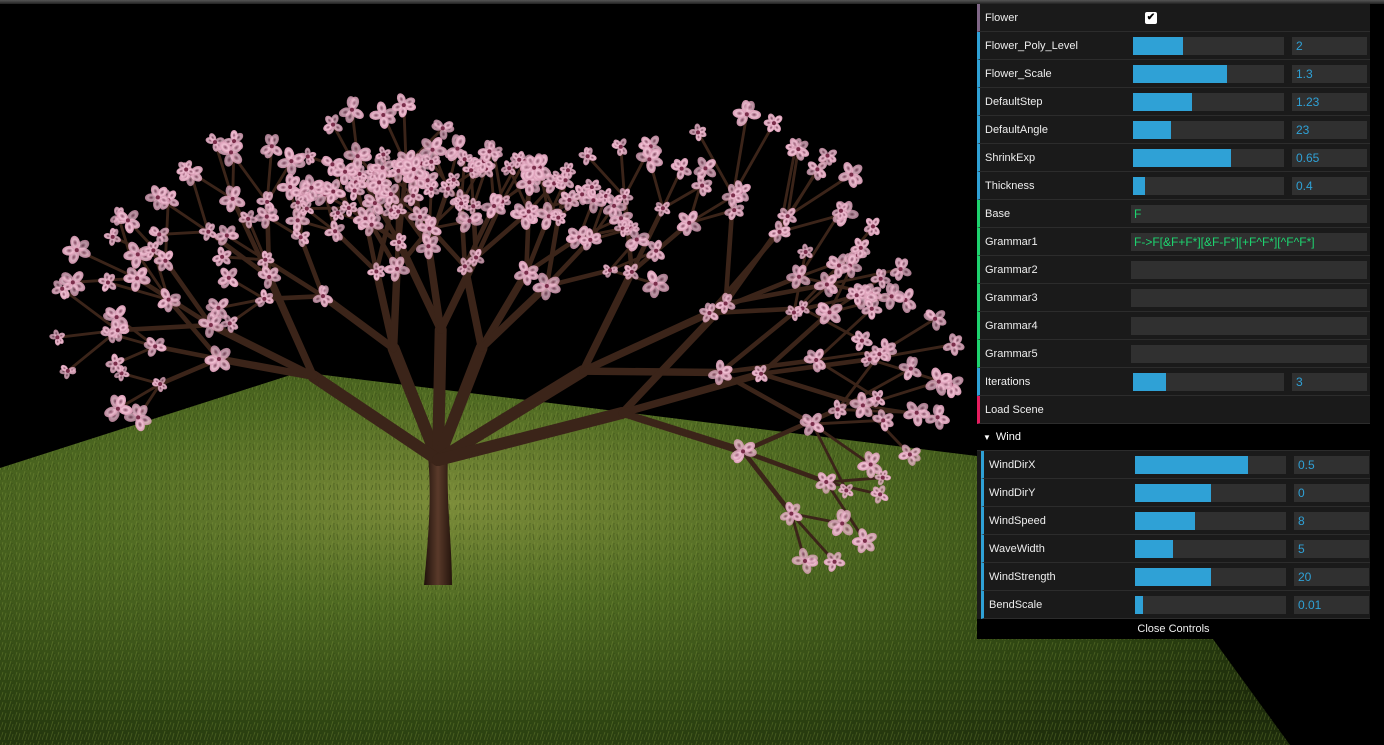  I want to click on bendscale-row: BendScale 0.01, so click(1175, 605).